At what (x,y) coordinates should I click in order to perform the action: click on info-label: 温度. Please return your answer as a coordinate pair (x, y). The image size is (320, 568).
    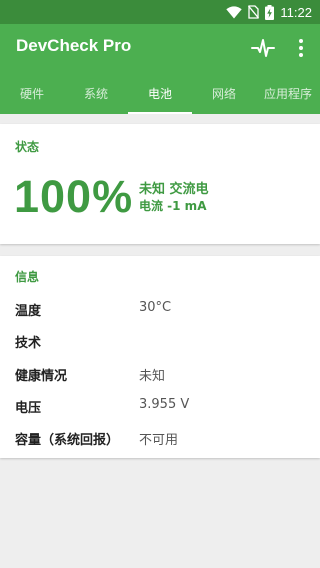
    Looking at the image, I should click on (28, 311).